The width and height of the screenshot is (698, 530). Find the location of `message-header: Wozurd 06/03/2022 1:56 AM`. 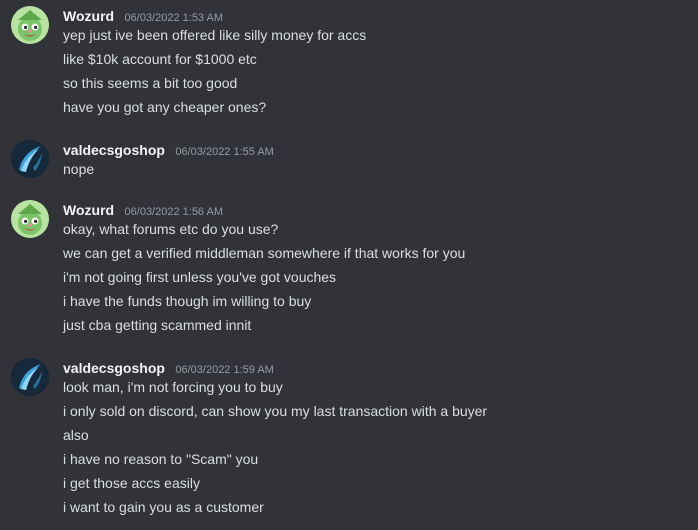

message-header: Wozurd 06/03/2022 1:56 AM is located at coordinates (143, 210).